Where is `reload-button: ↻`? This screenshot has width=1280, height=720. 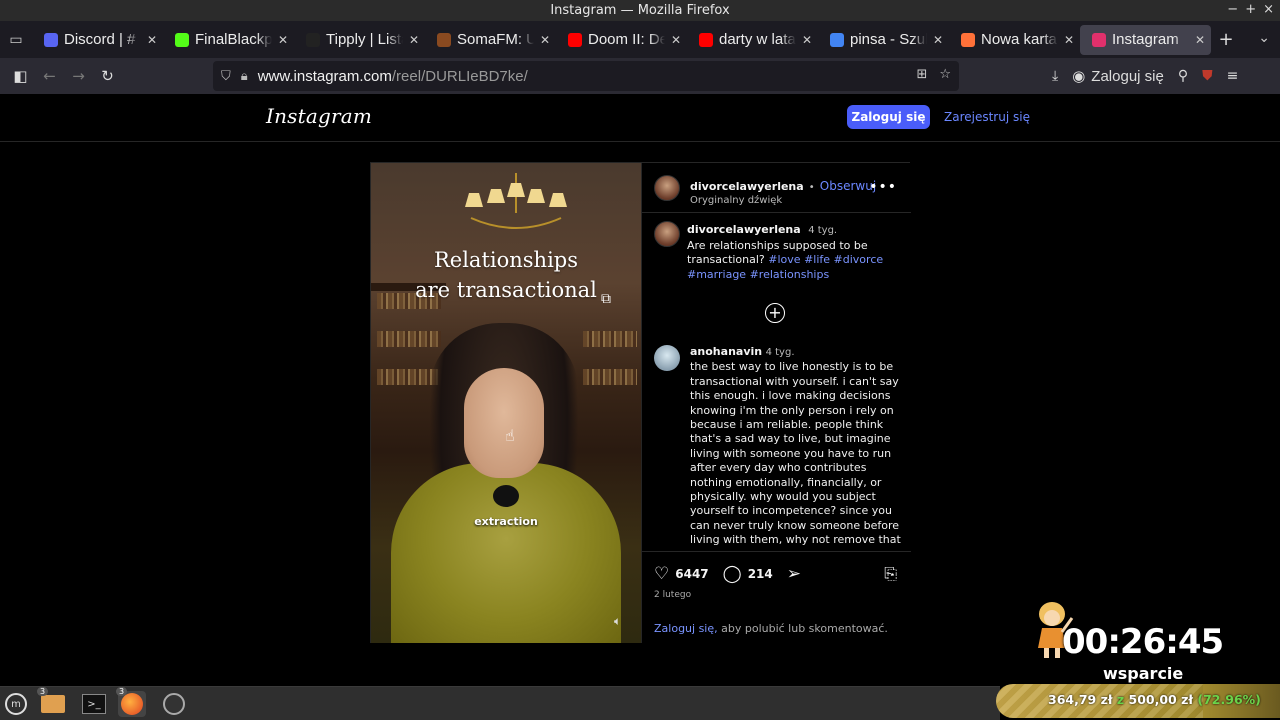
reload-button: ↻ is located at coordinates (107, 76).